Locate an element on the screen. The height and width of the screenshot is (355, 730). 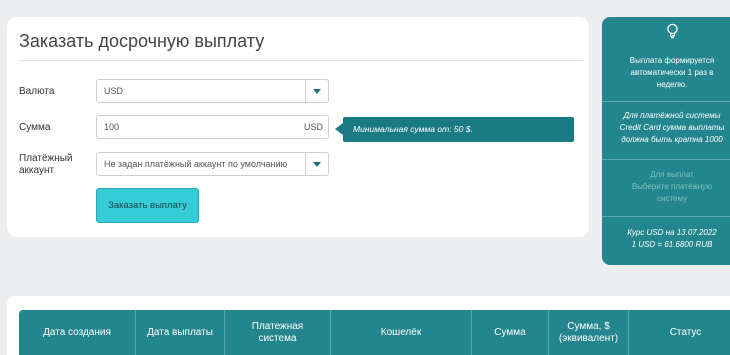
payment-account-select: Не задан платёжный аккаунт по умолчанию is located at coordinates (212, 164).